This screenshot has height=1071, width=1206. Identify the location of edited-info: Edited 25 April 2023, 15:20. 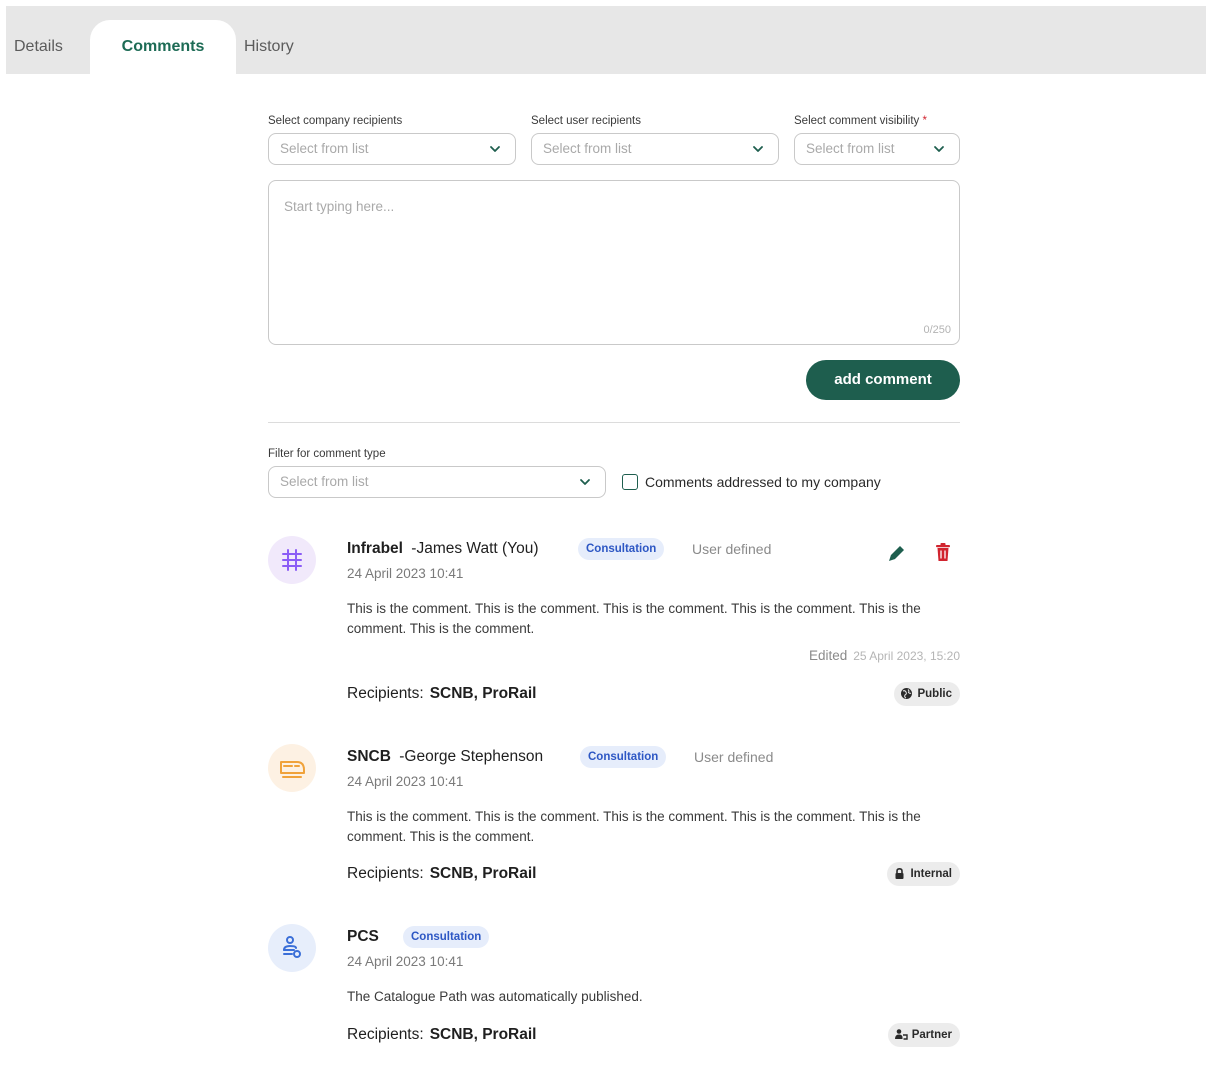
(884, 655).